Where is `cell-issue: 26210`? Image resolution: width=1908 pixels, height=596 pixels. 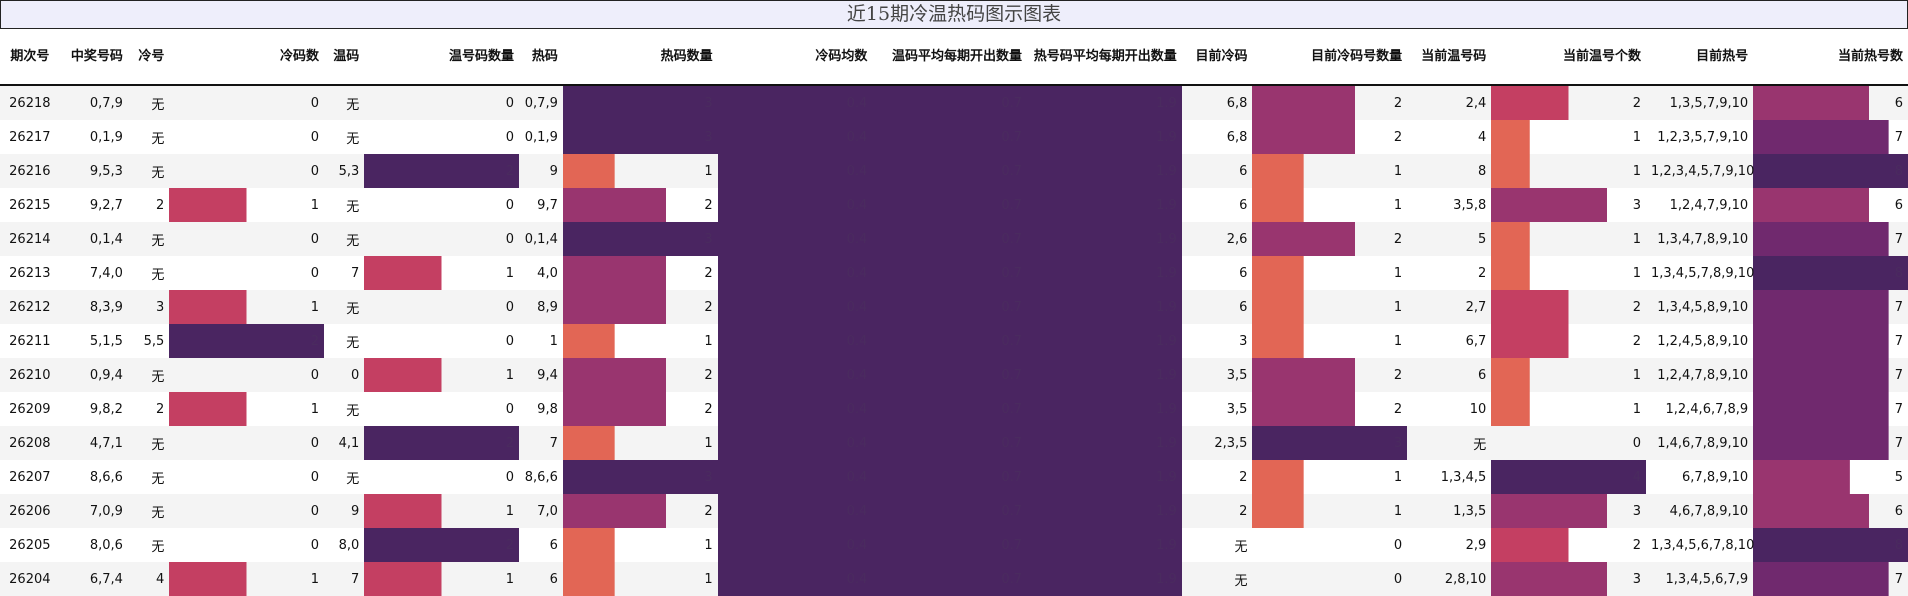
cell-issue: 26210 is located at coordinates (30, 375).